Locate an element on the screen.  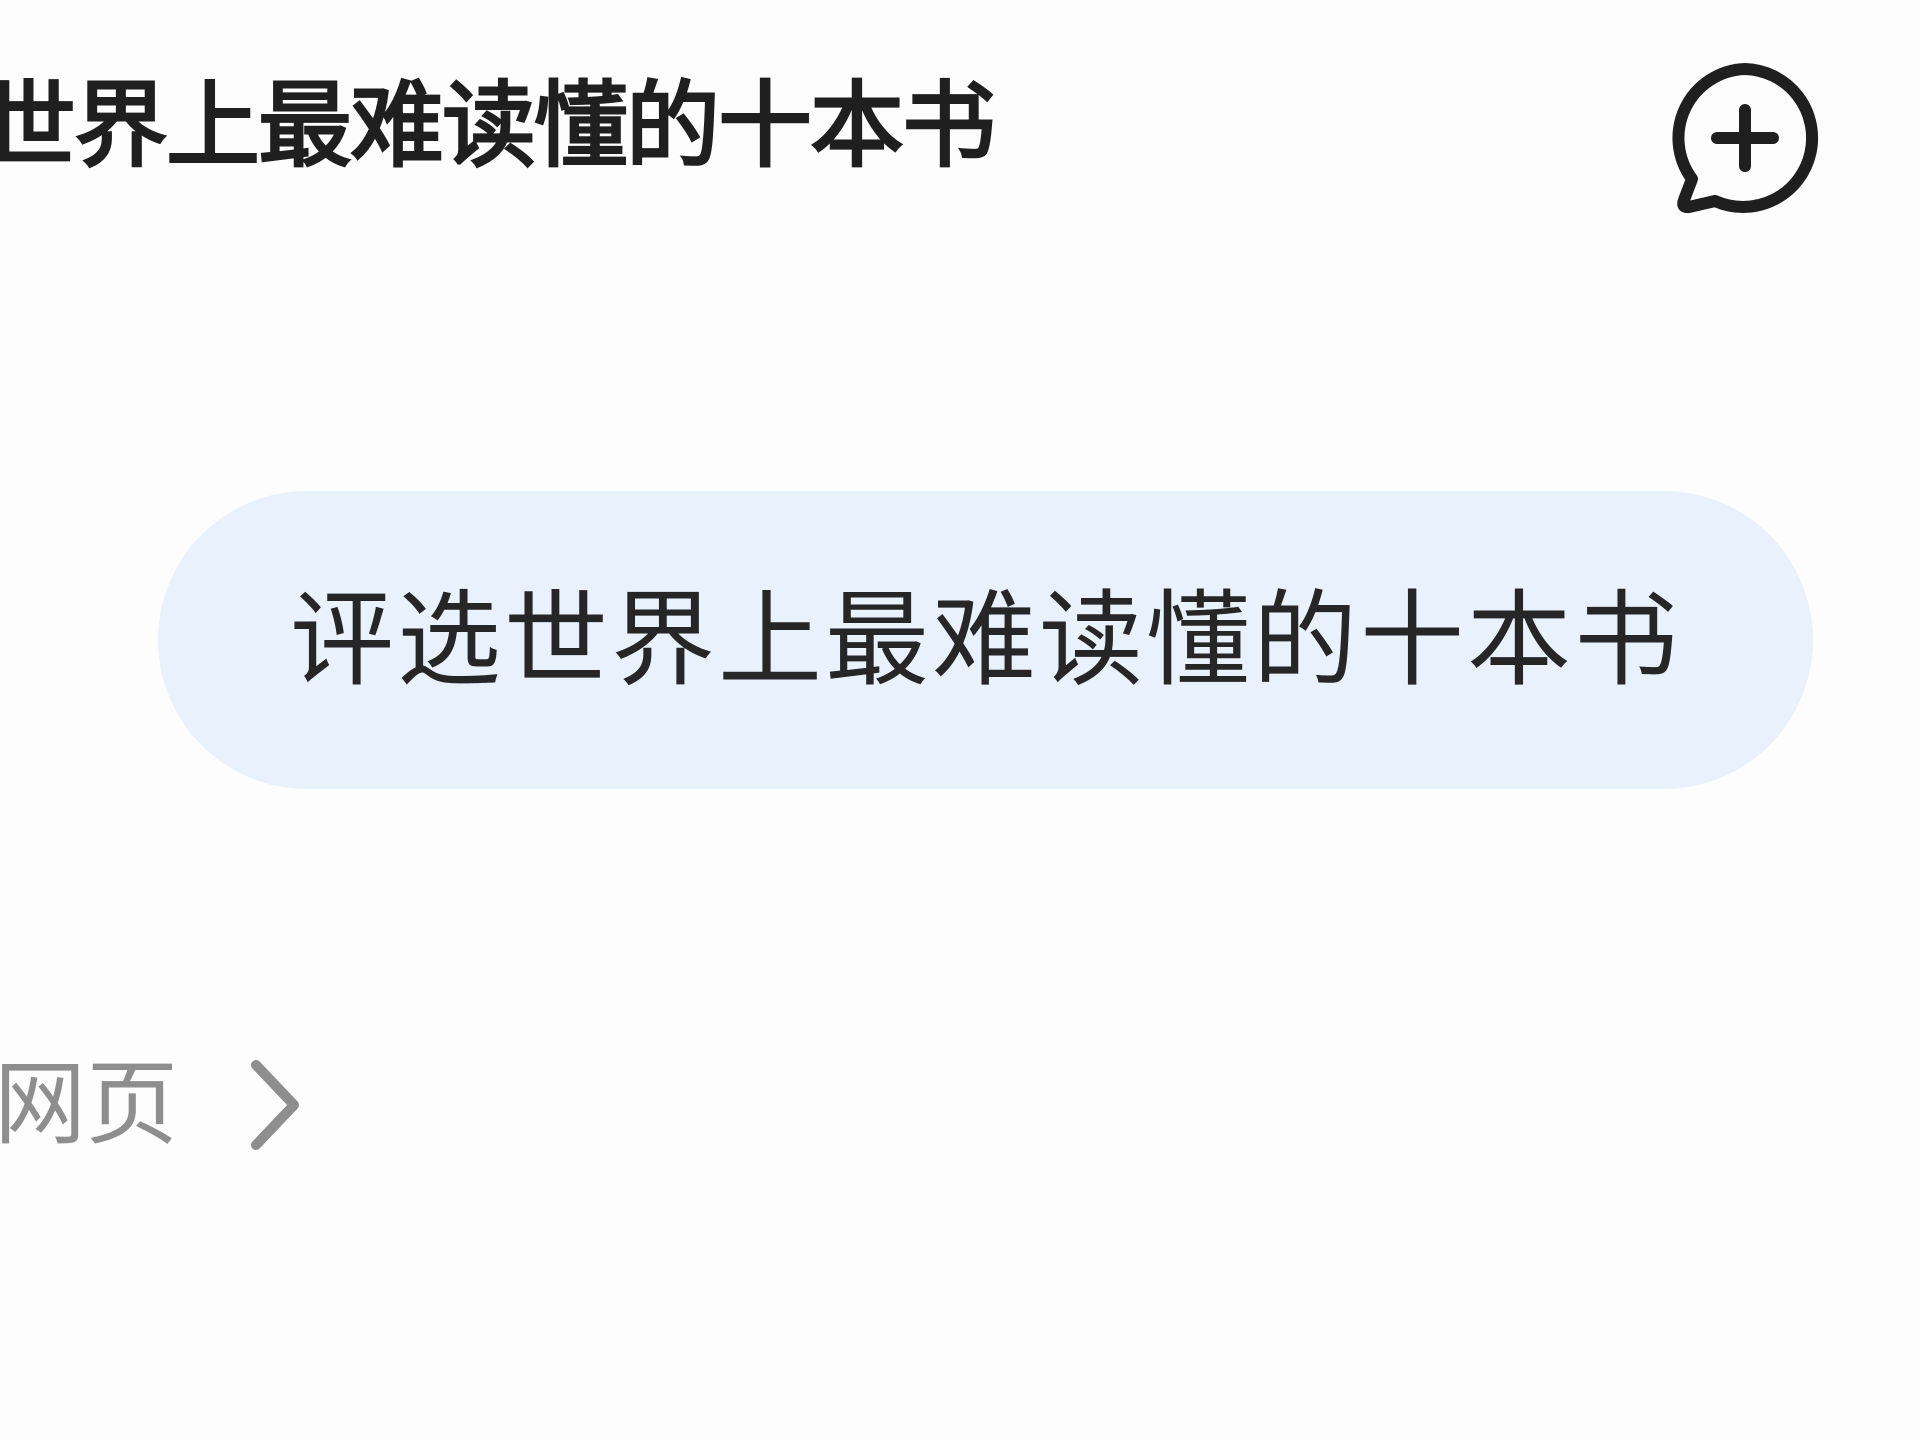
new-chat-button is located at coordinates (1745, 138).